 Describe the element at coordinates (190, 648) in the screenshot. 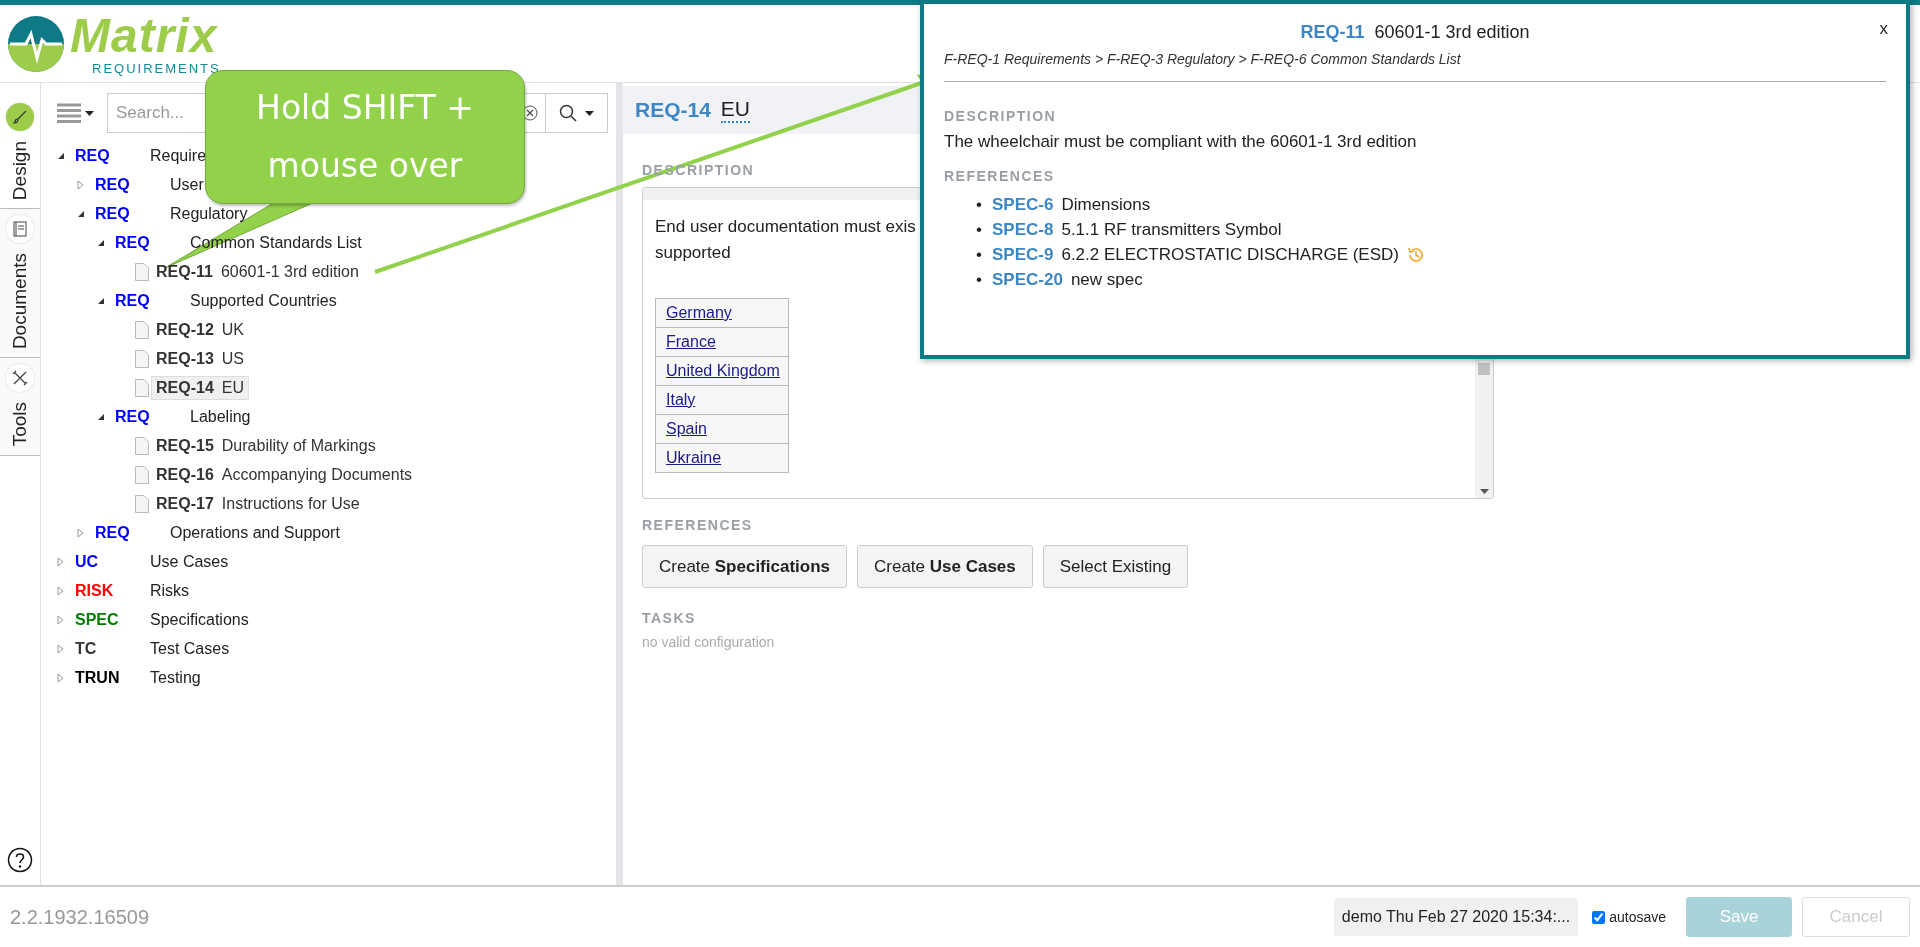

I see `tree-folder-label: Test Cases` at that location.